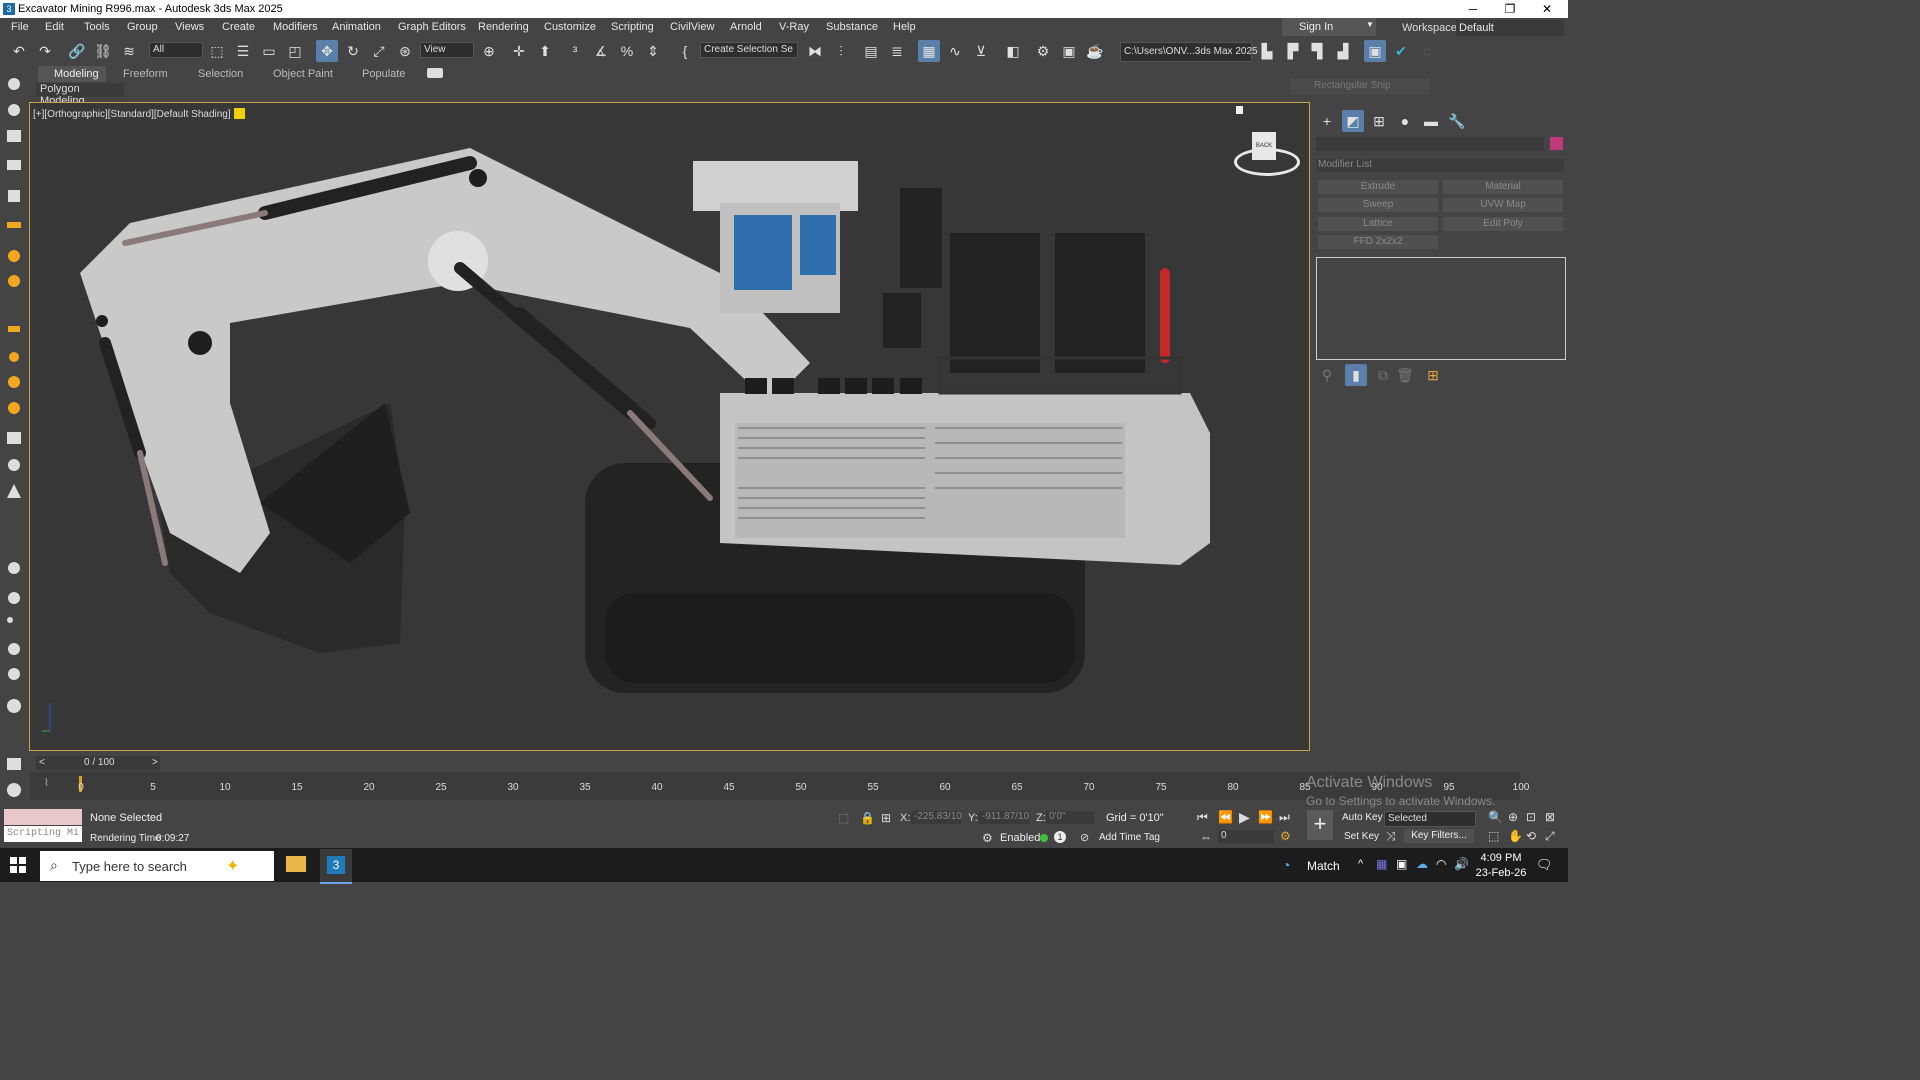 This screenshot has width=1920, height=1080. I want to click on render-setup-icon: ⚙, so click(1043, 51).